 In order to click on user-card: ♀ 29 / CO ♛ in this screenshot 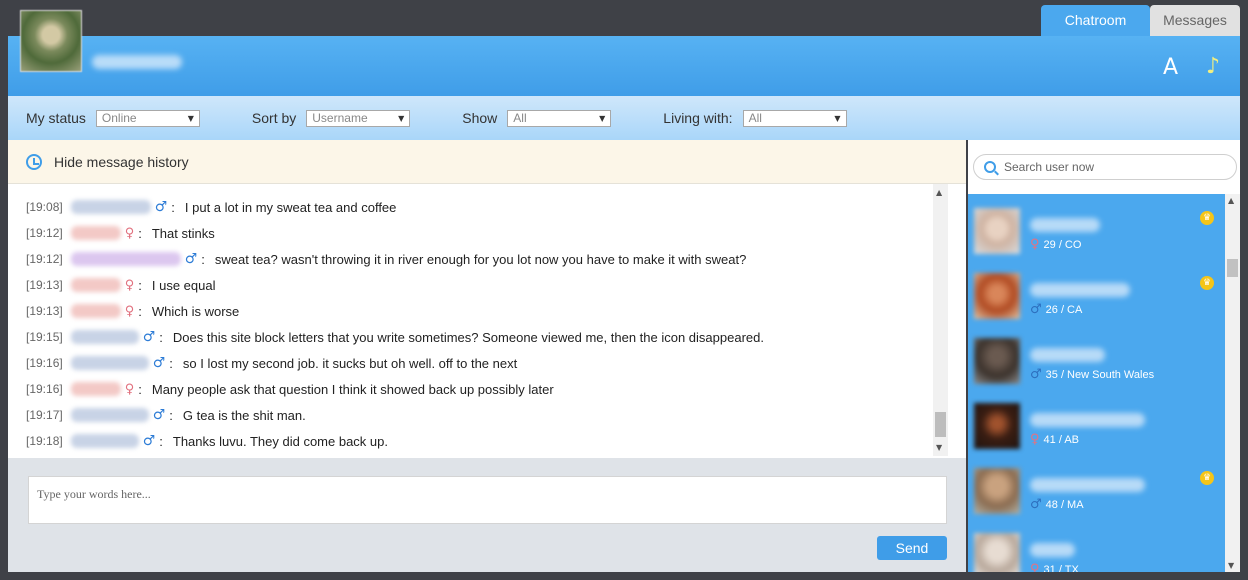, I will do `click(1094, 238)`.